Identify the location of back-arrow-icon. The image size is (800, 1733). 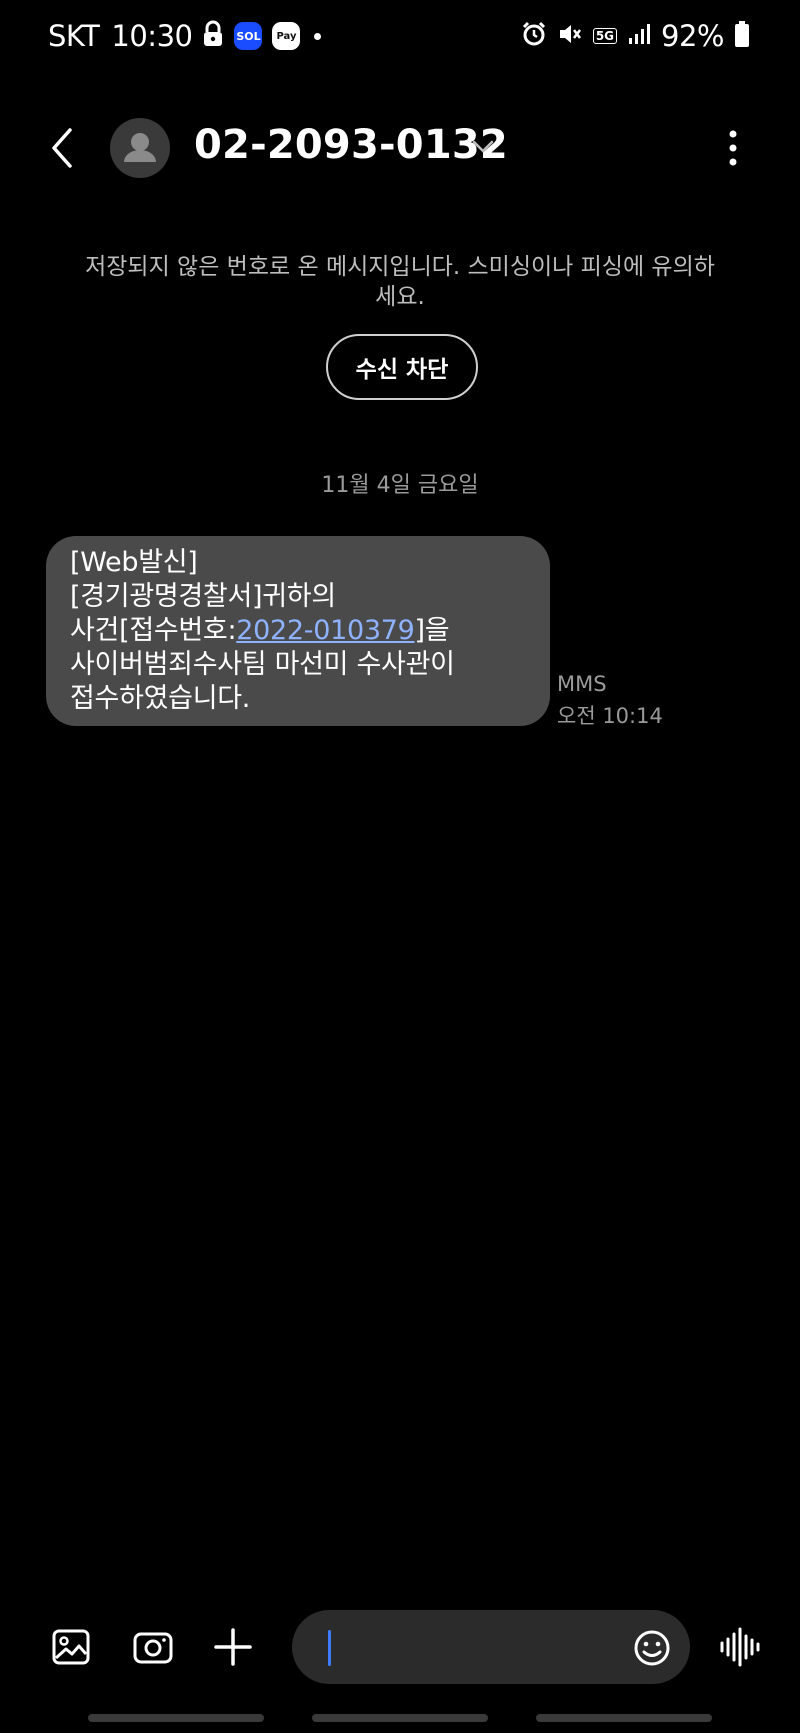
(62, 148).